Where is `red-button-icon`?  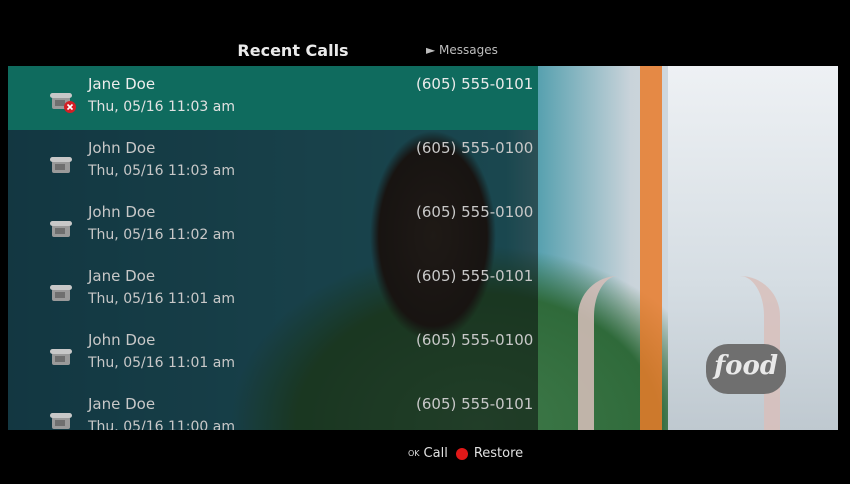 red-button-icon is located at coordinates (461, 453).